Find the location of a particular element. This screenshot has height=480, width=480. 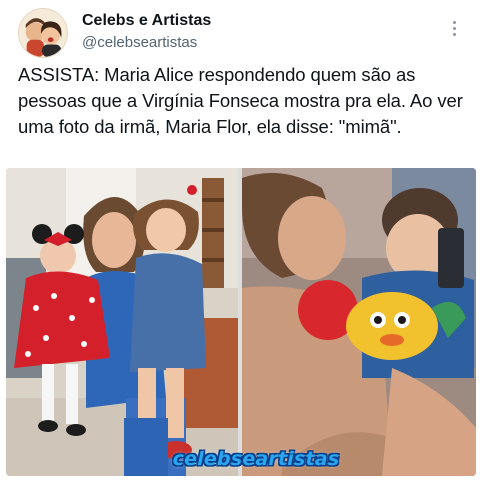

account-names: Celebs e Artistas @celebseartistas is located at coordinates (146, 32).